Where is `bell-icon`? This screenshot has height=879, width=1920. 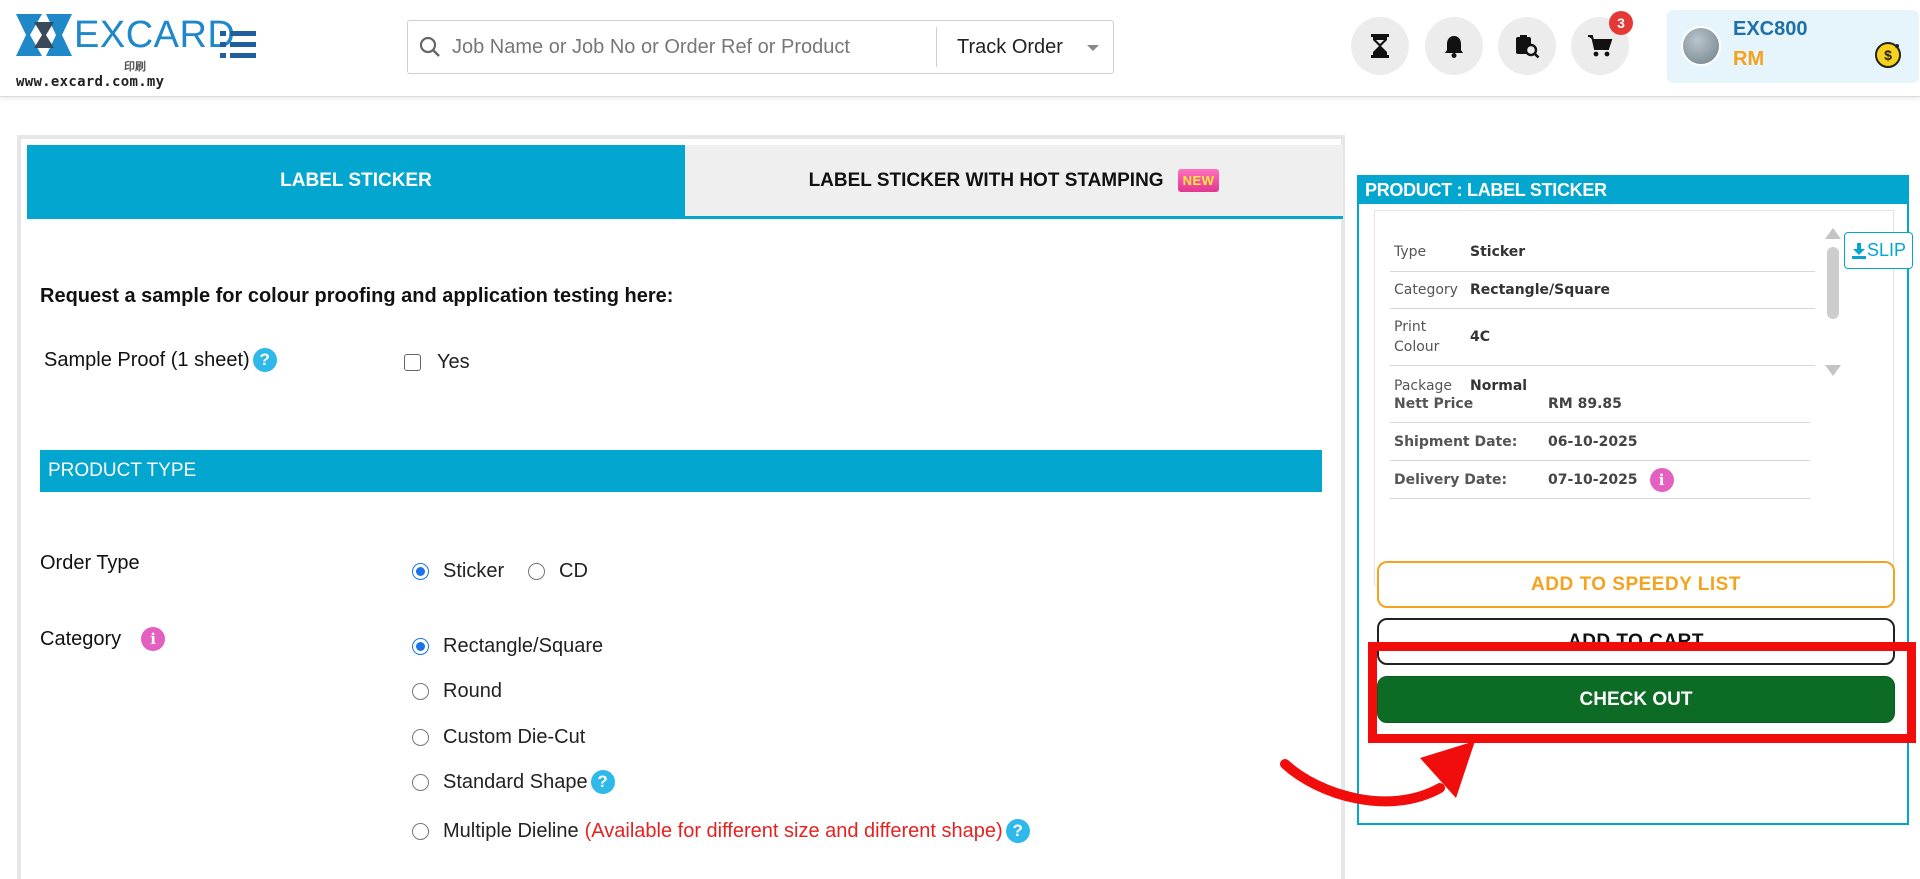
bell-icon is located at coordinates (1454, 47).